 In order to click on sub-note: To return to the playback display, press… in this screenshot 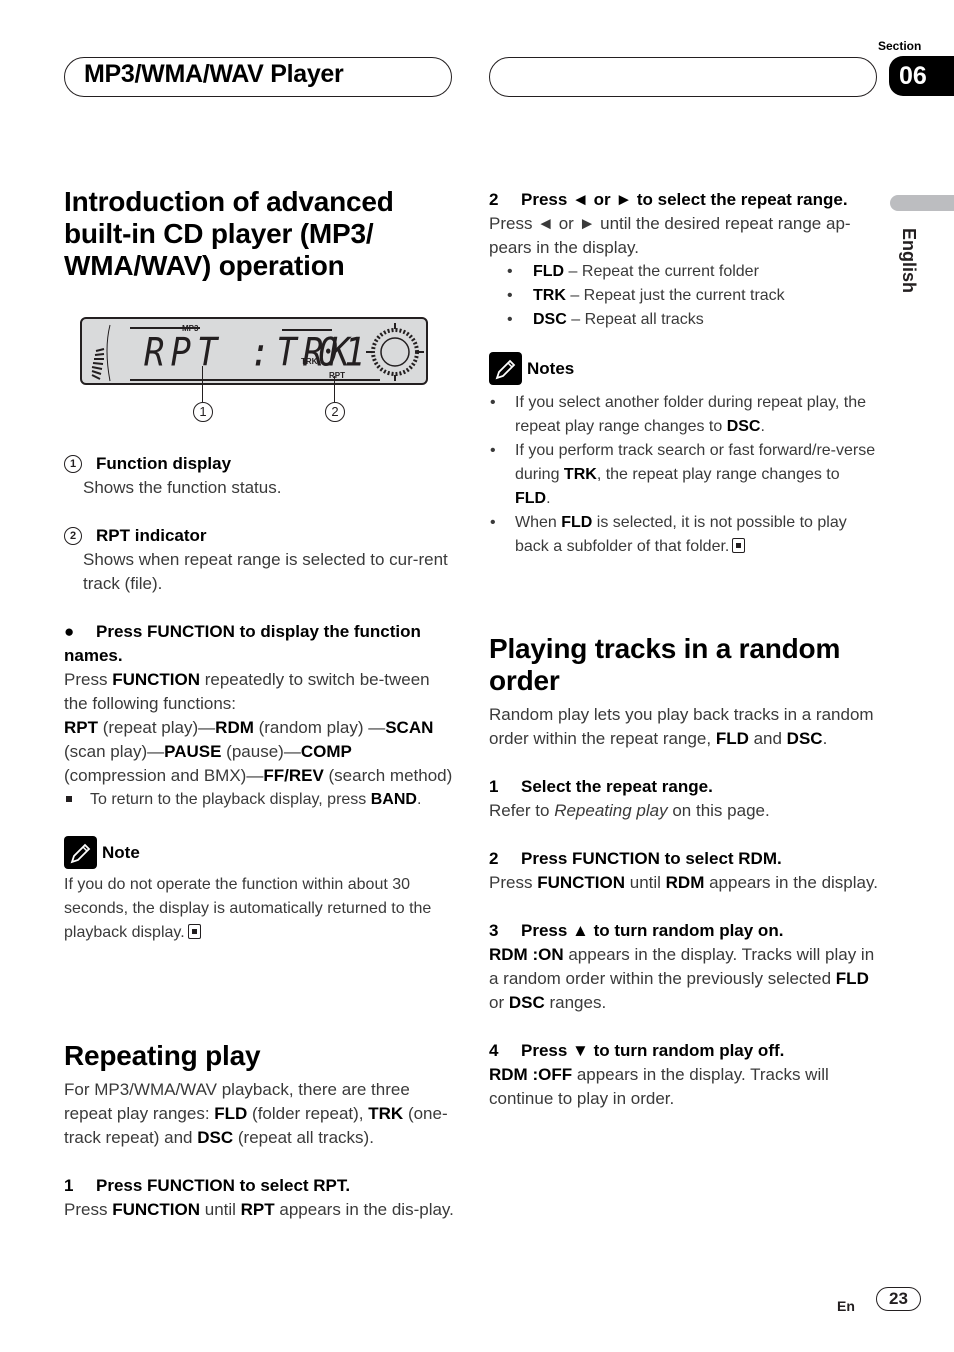, I will do `click(259, 800)`.